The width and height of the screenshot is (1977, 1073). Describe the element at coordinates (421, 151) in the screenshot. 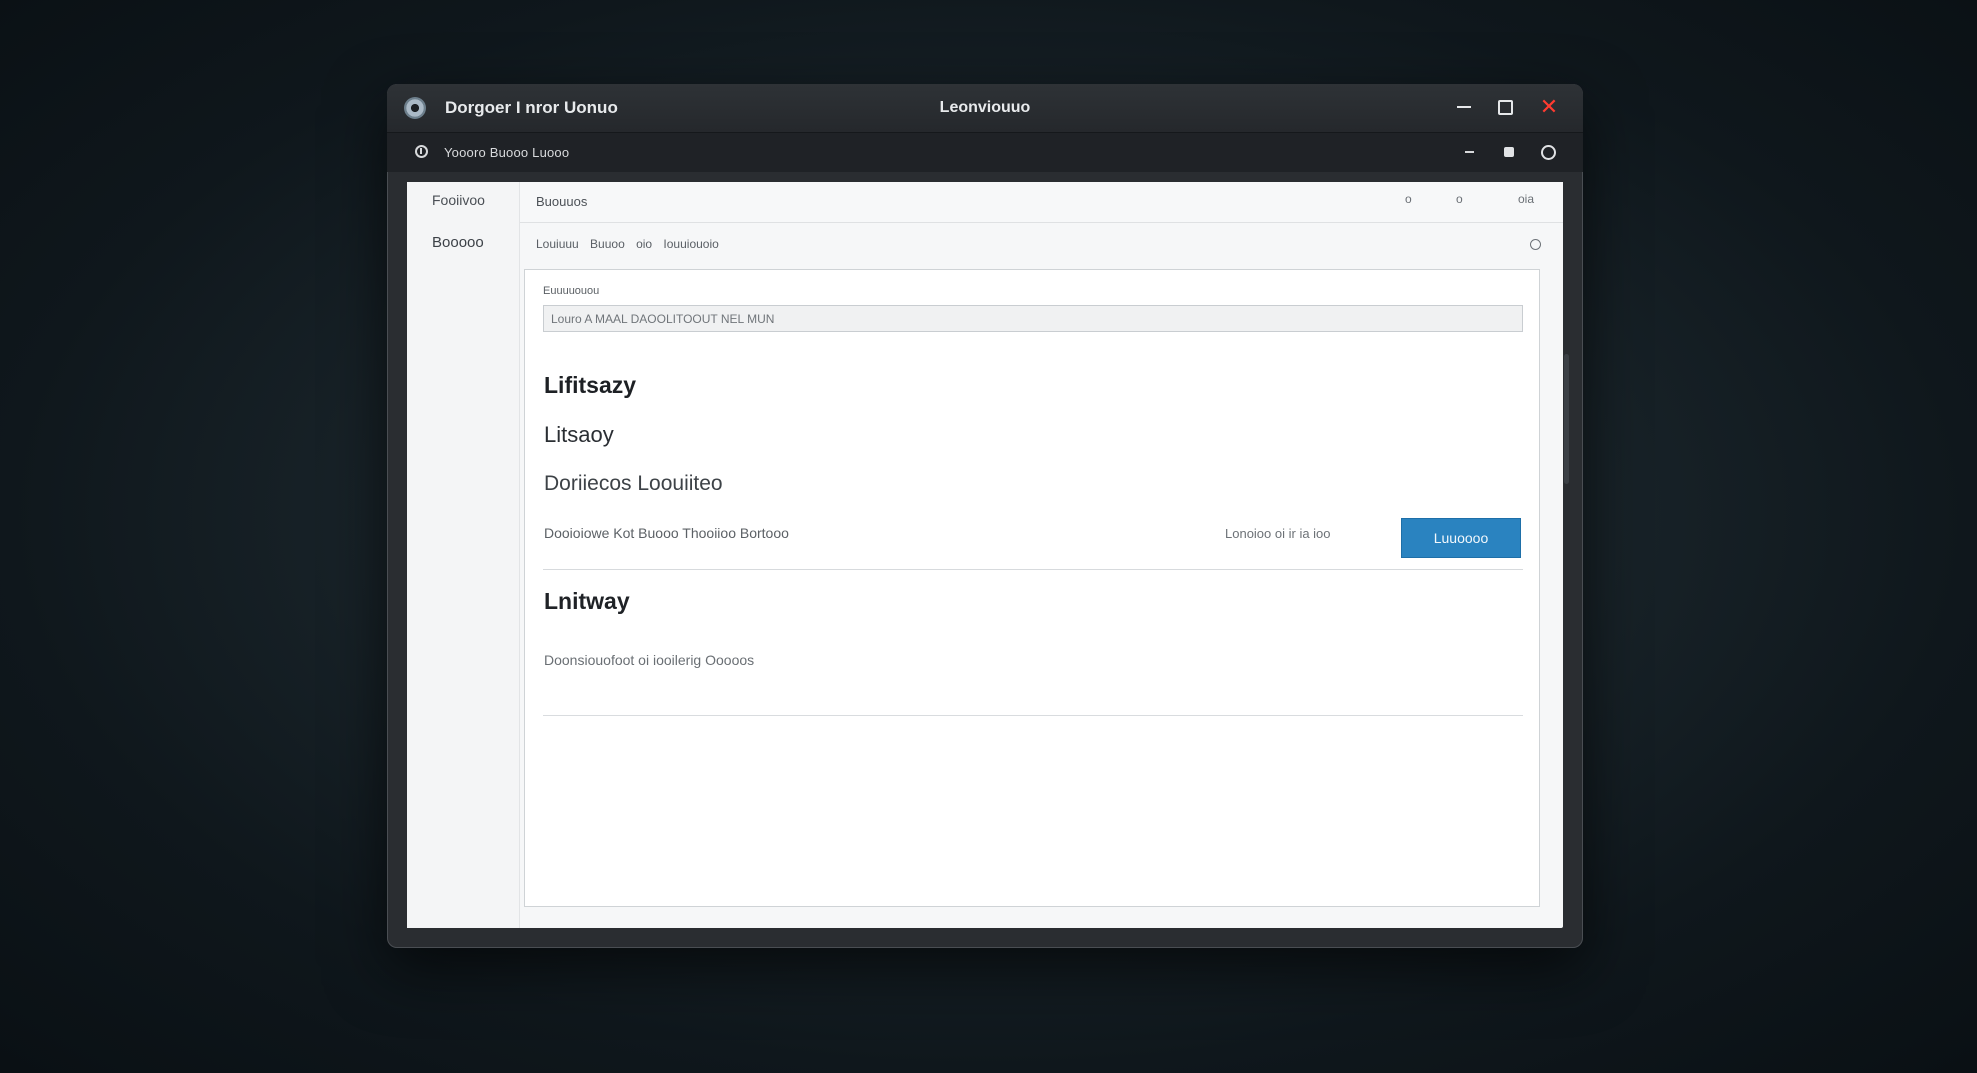

I see `power-icon` at that location.